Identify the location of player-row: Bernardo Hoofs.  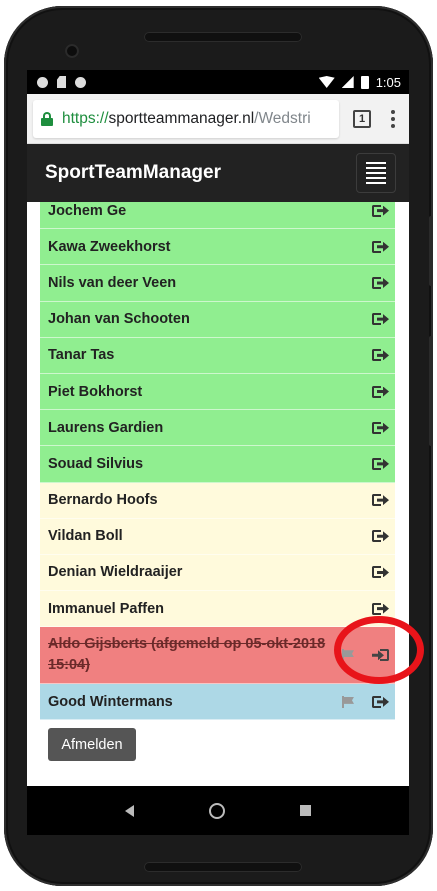
(217, 500).